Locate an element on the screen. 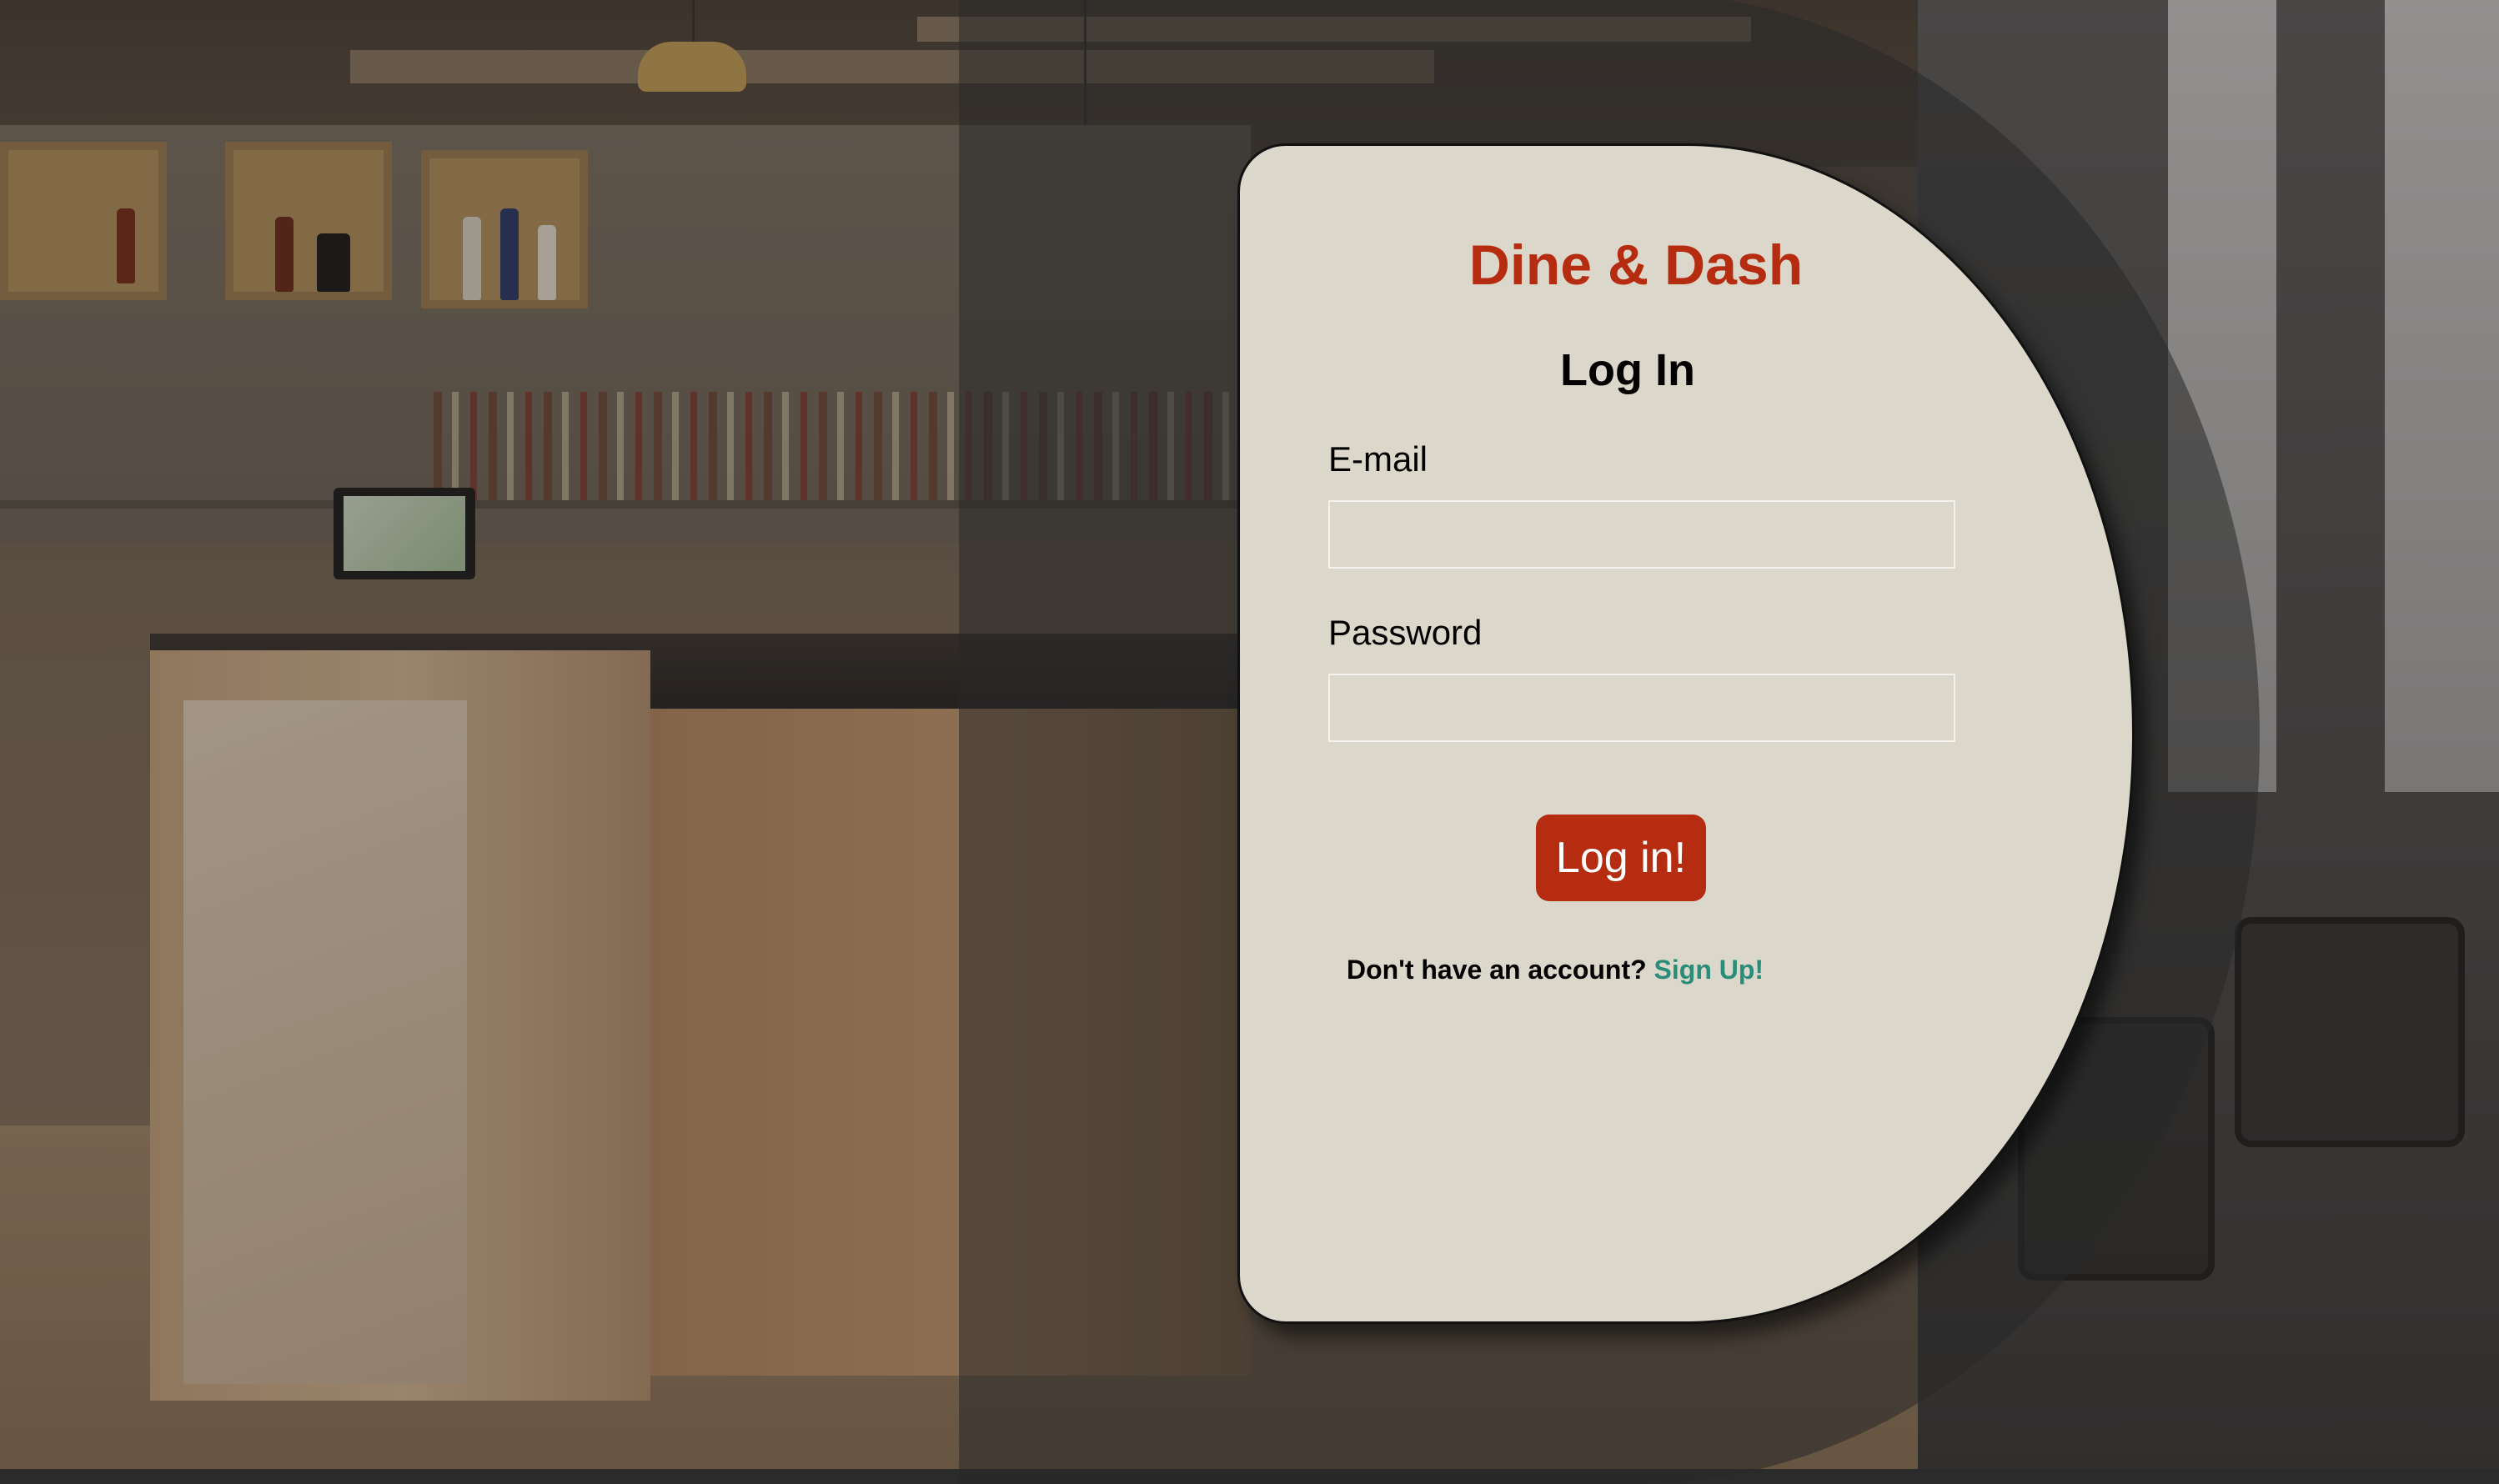 This screenshot has width=2499, height=1484. signup-prompt-text: Don't have an account? is located at coordinates (1500, 970).